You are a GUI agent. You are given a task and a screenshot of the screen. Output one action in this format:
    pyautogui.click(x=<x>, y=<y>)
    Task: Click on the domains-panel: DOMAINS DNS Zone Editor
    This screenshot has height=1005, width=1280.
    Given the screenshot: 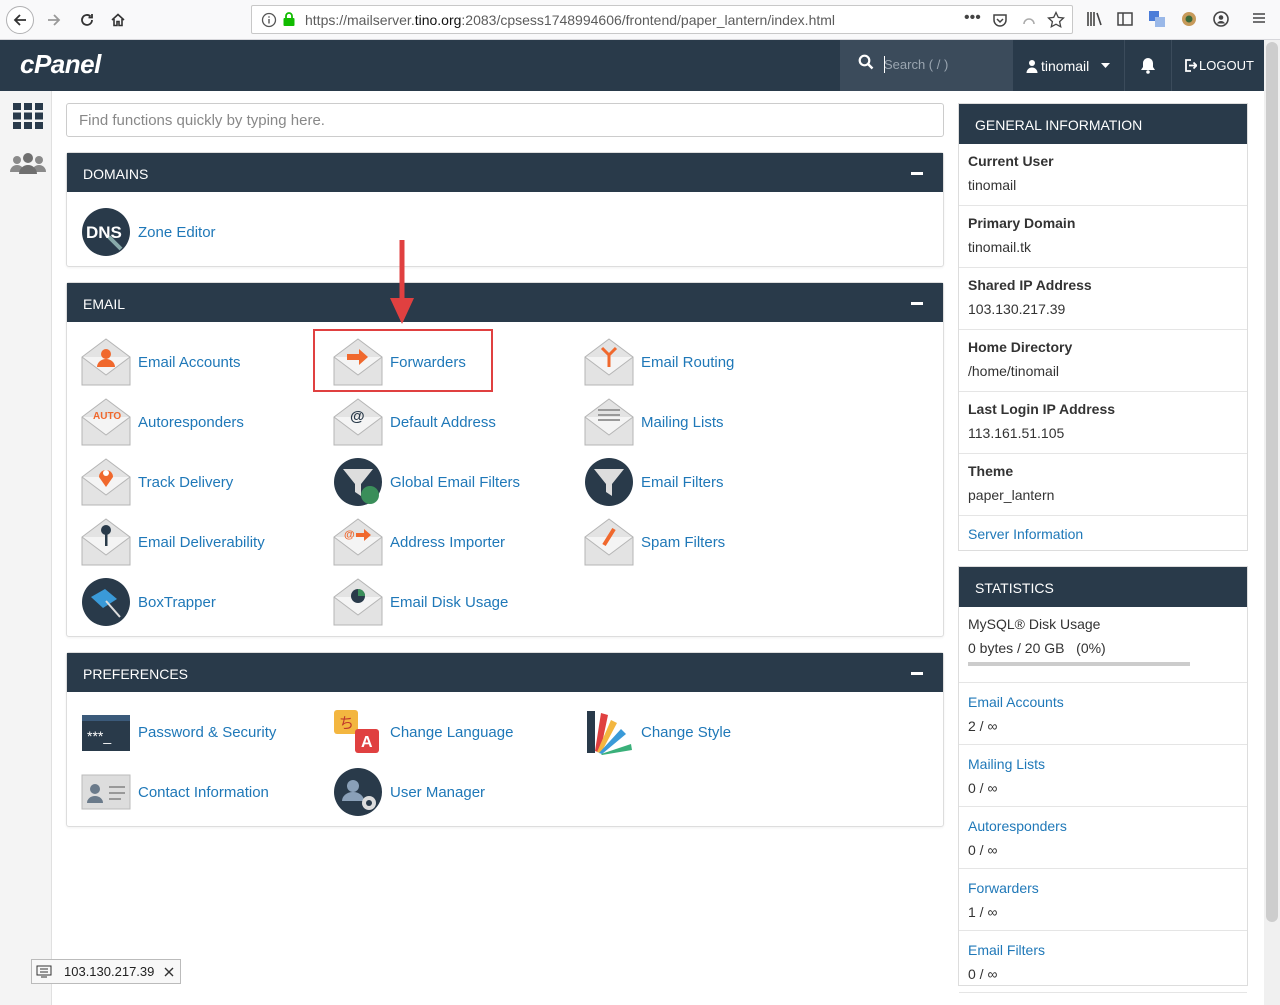 What is the action you would take?
    pyautogui.click(x=505, y=209)
    